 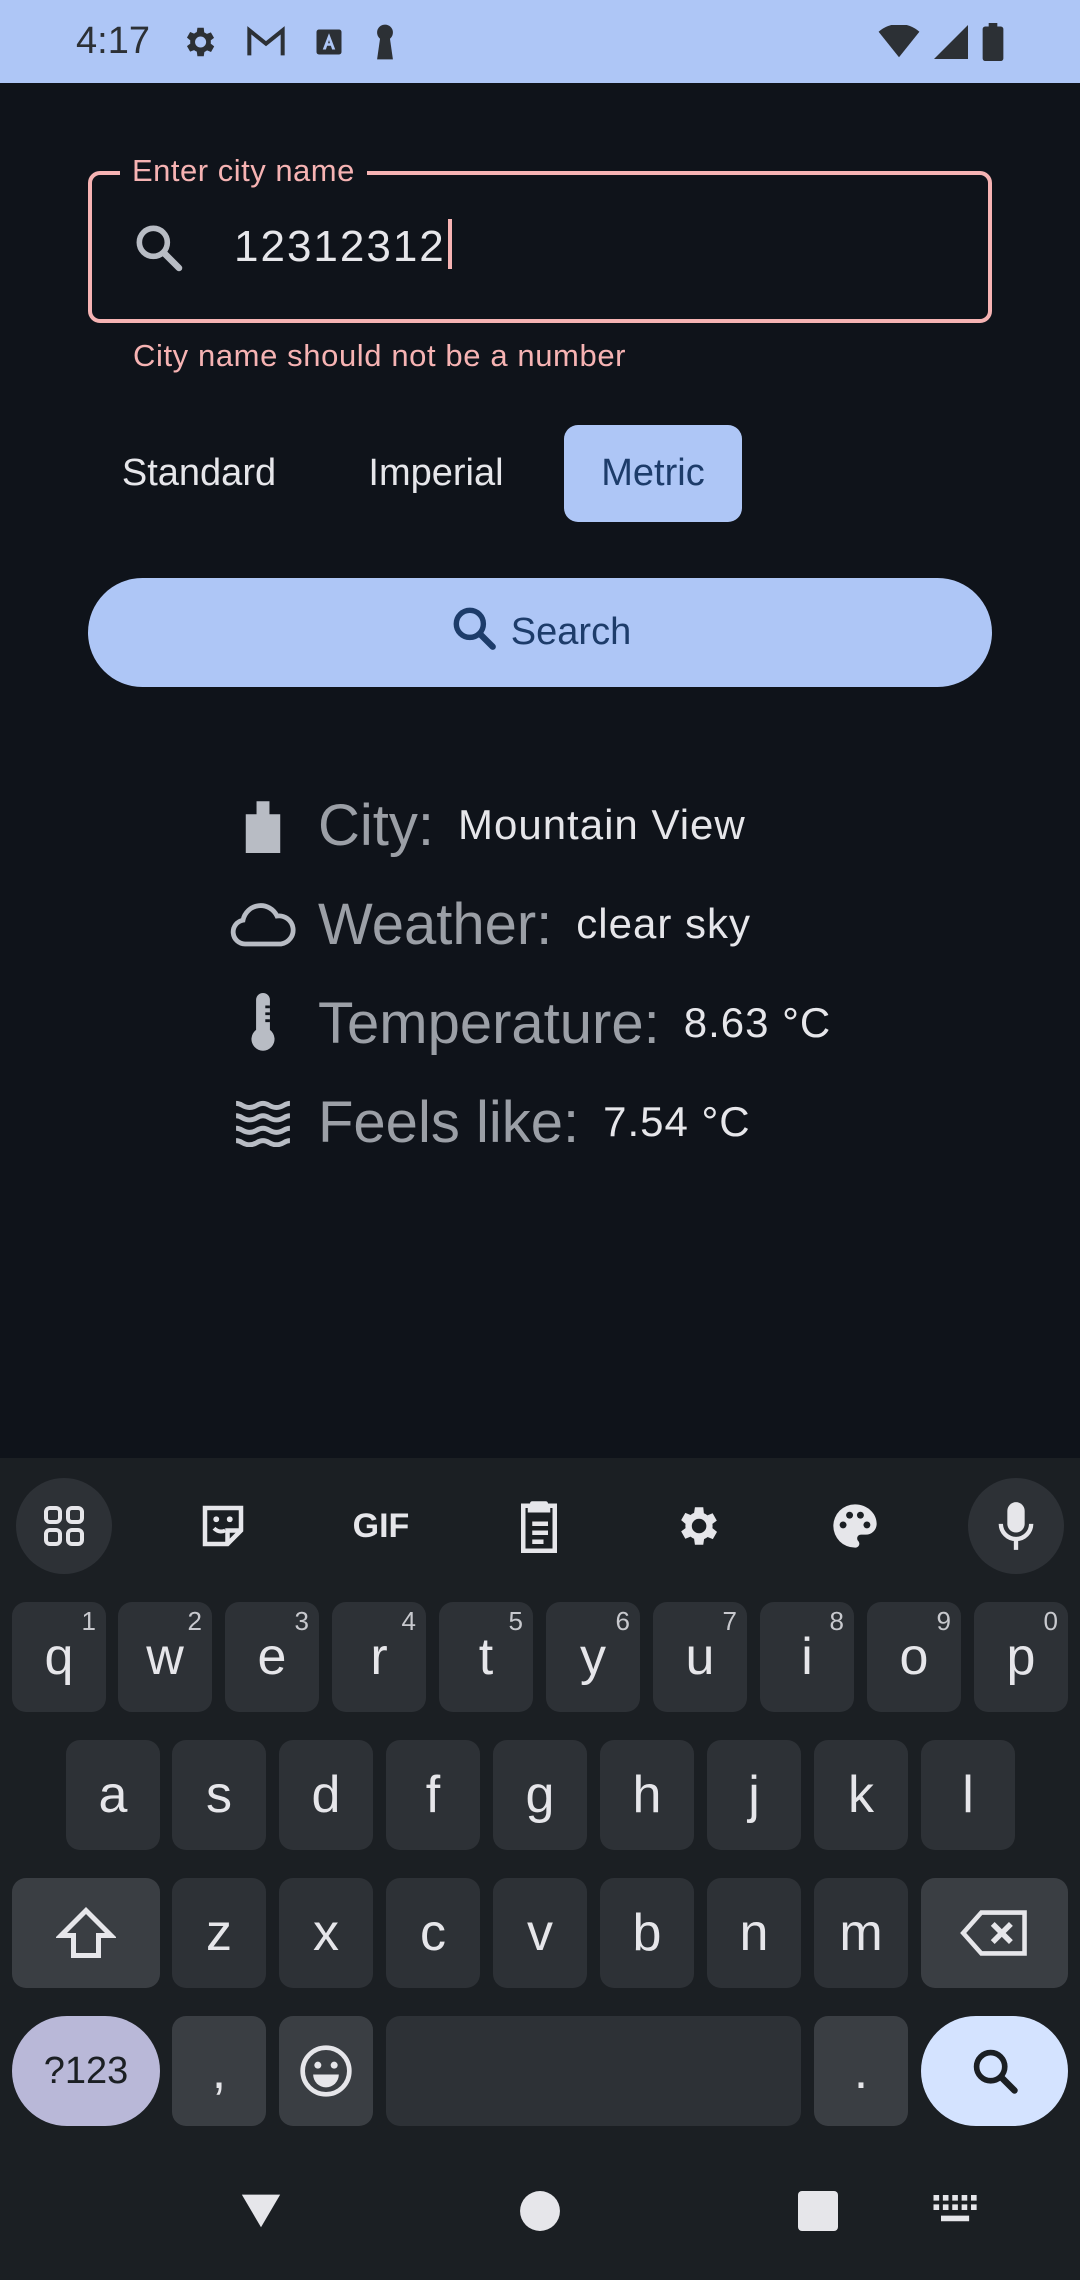 I want to click on weather-row: Weather: clear sky, so click(x=489, y=924).